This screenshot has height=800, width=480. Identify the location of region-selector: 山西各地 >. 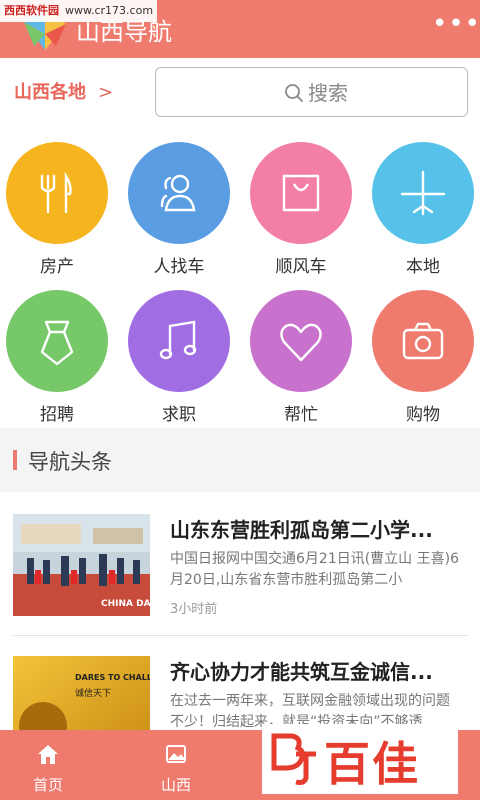
(63, 91).